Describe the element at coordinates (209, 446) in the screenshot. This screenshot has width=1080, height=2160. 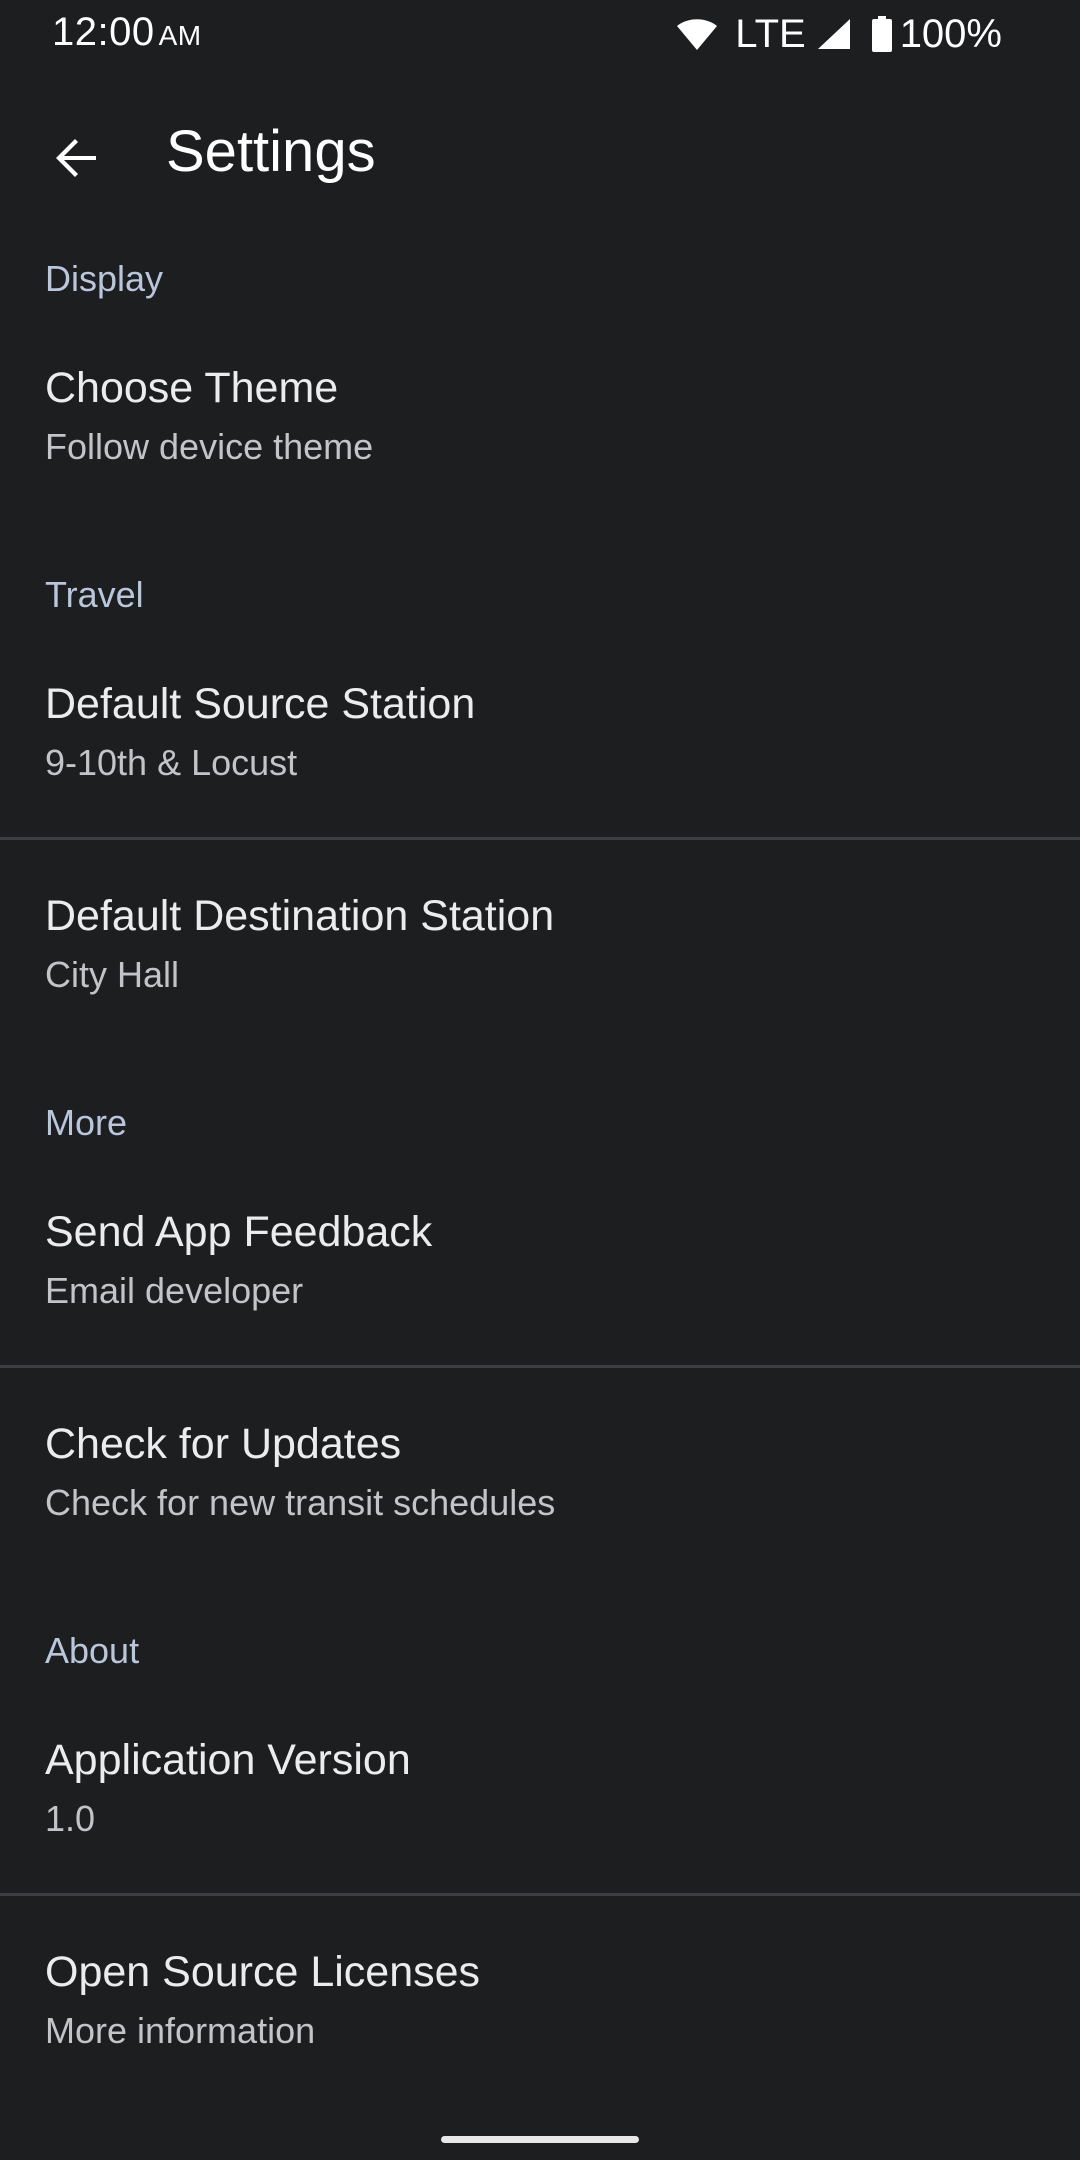
I see `pref-summary: Follow device theme` at that location.